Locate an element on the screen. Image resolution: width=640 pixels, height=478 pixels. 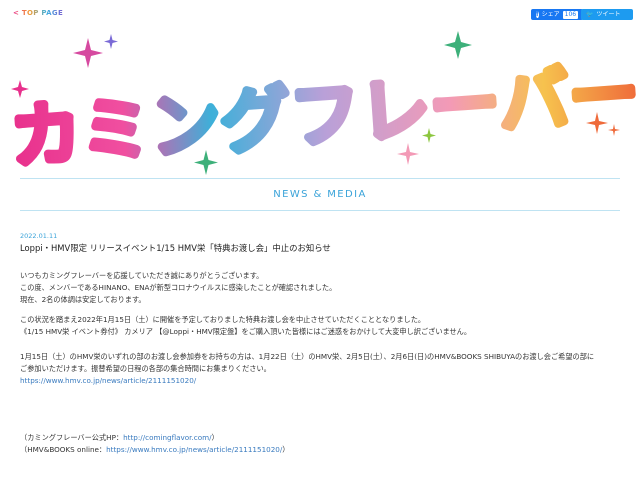
official-site-line: （カミングフレーバー公式HP：http://comingflavor.com/） is located at coordinates (155, 438).